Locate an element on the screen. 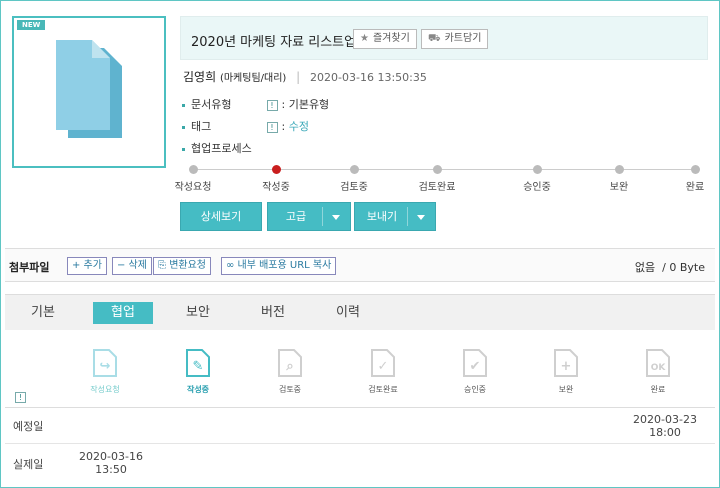 The height and width of the screenshot is (488, 720). workflow-step-label: 승인중 is located at coordinates (475, 389).